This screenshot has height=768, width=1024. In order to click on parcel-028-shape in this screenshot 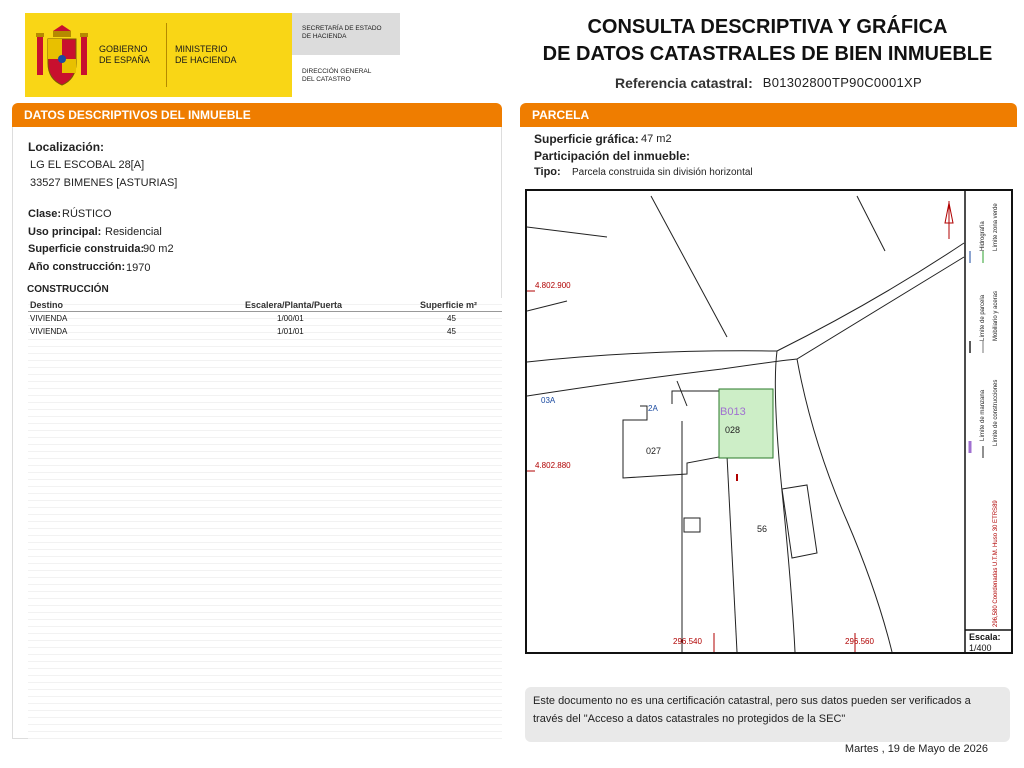, I will do `click(746, 423)`.